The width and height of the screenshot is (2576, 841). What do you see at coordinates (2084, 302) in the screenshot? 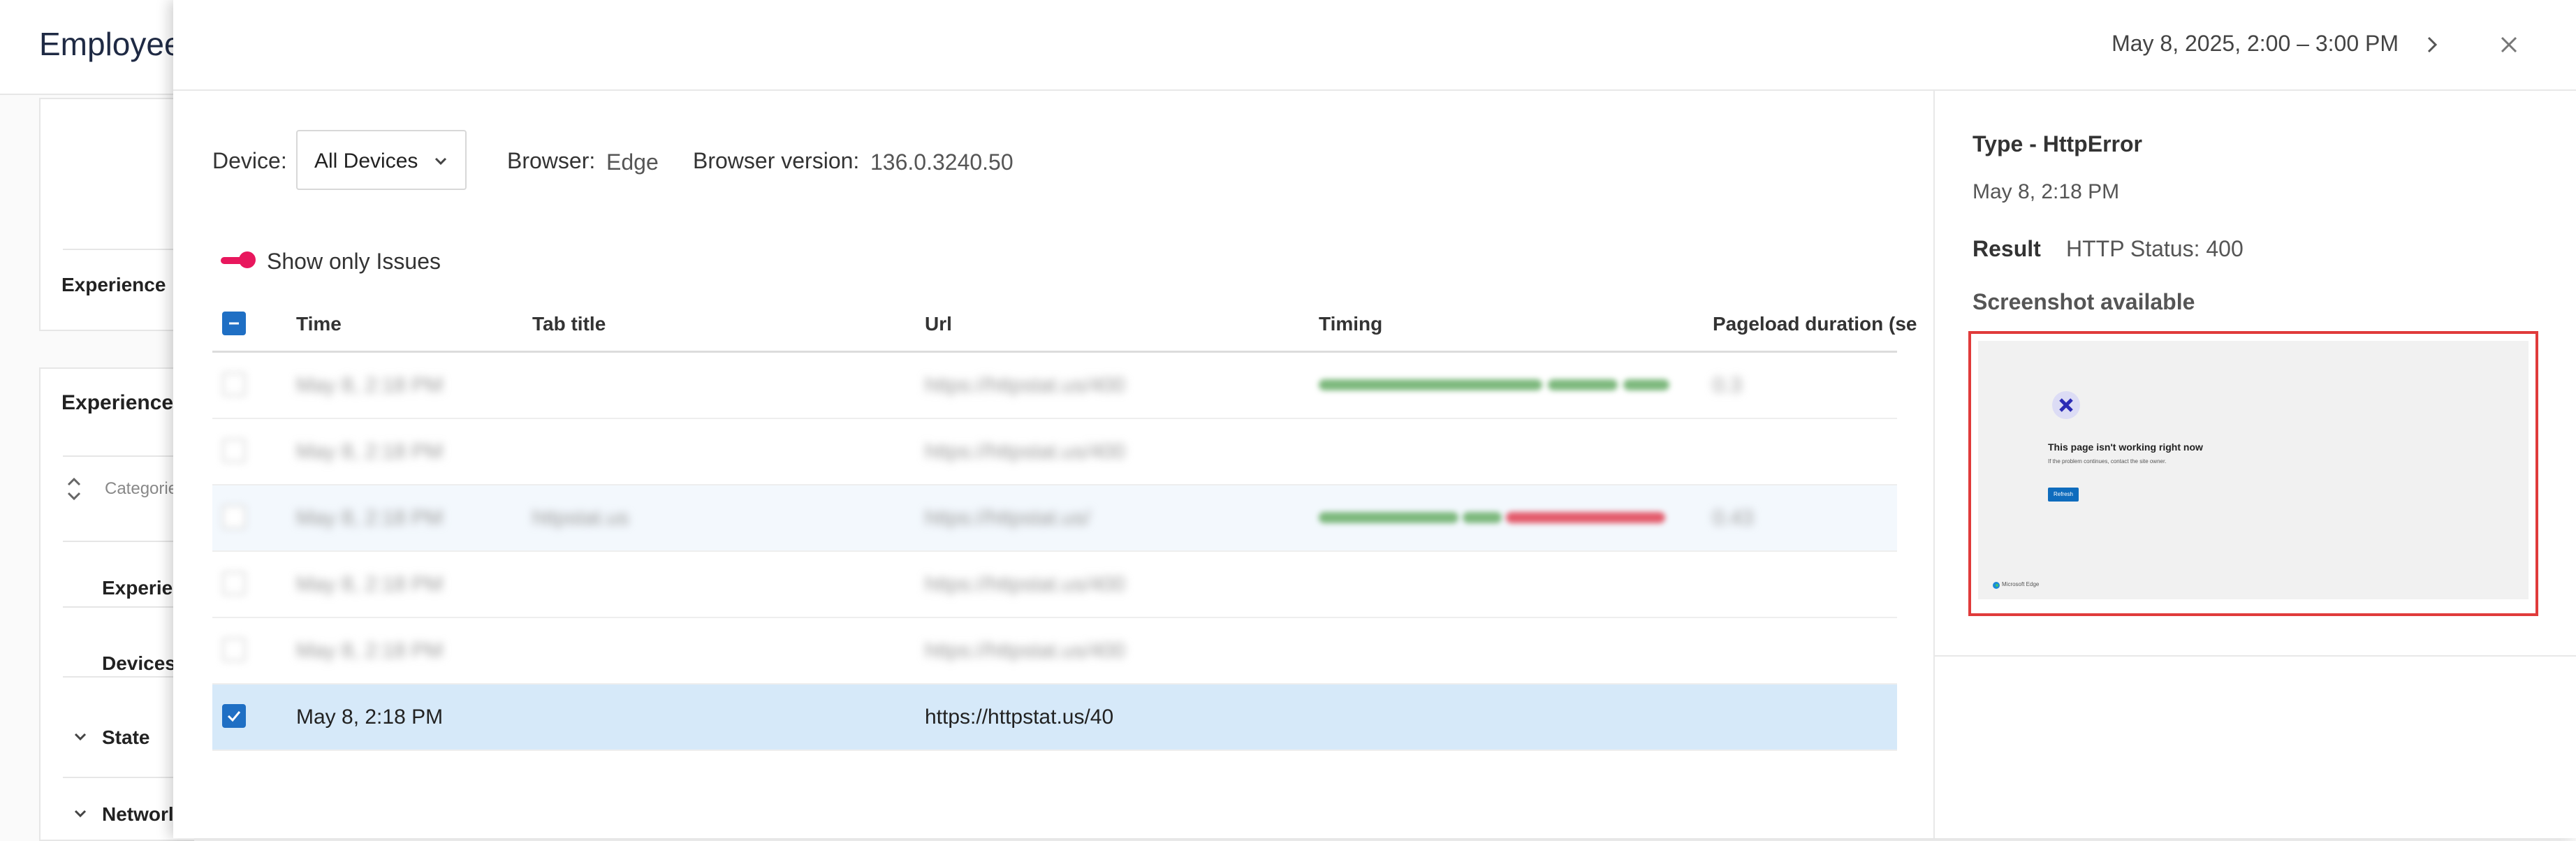
I see `screenshot-label: Screenshot available` at bounding box center [2084, 302].